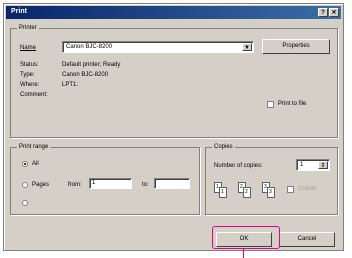  I want to click on cancel-button: Cancel, so click(307, 239).